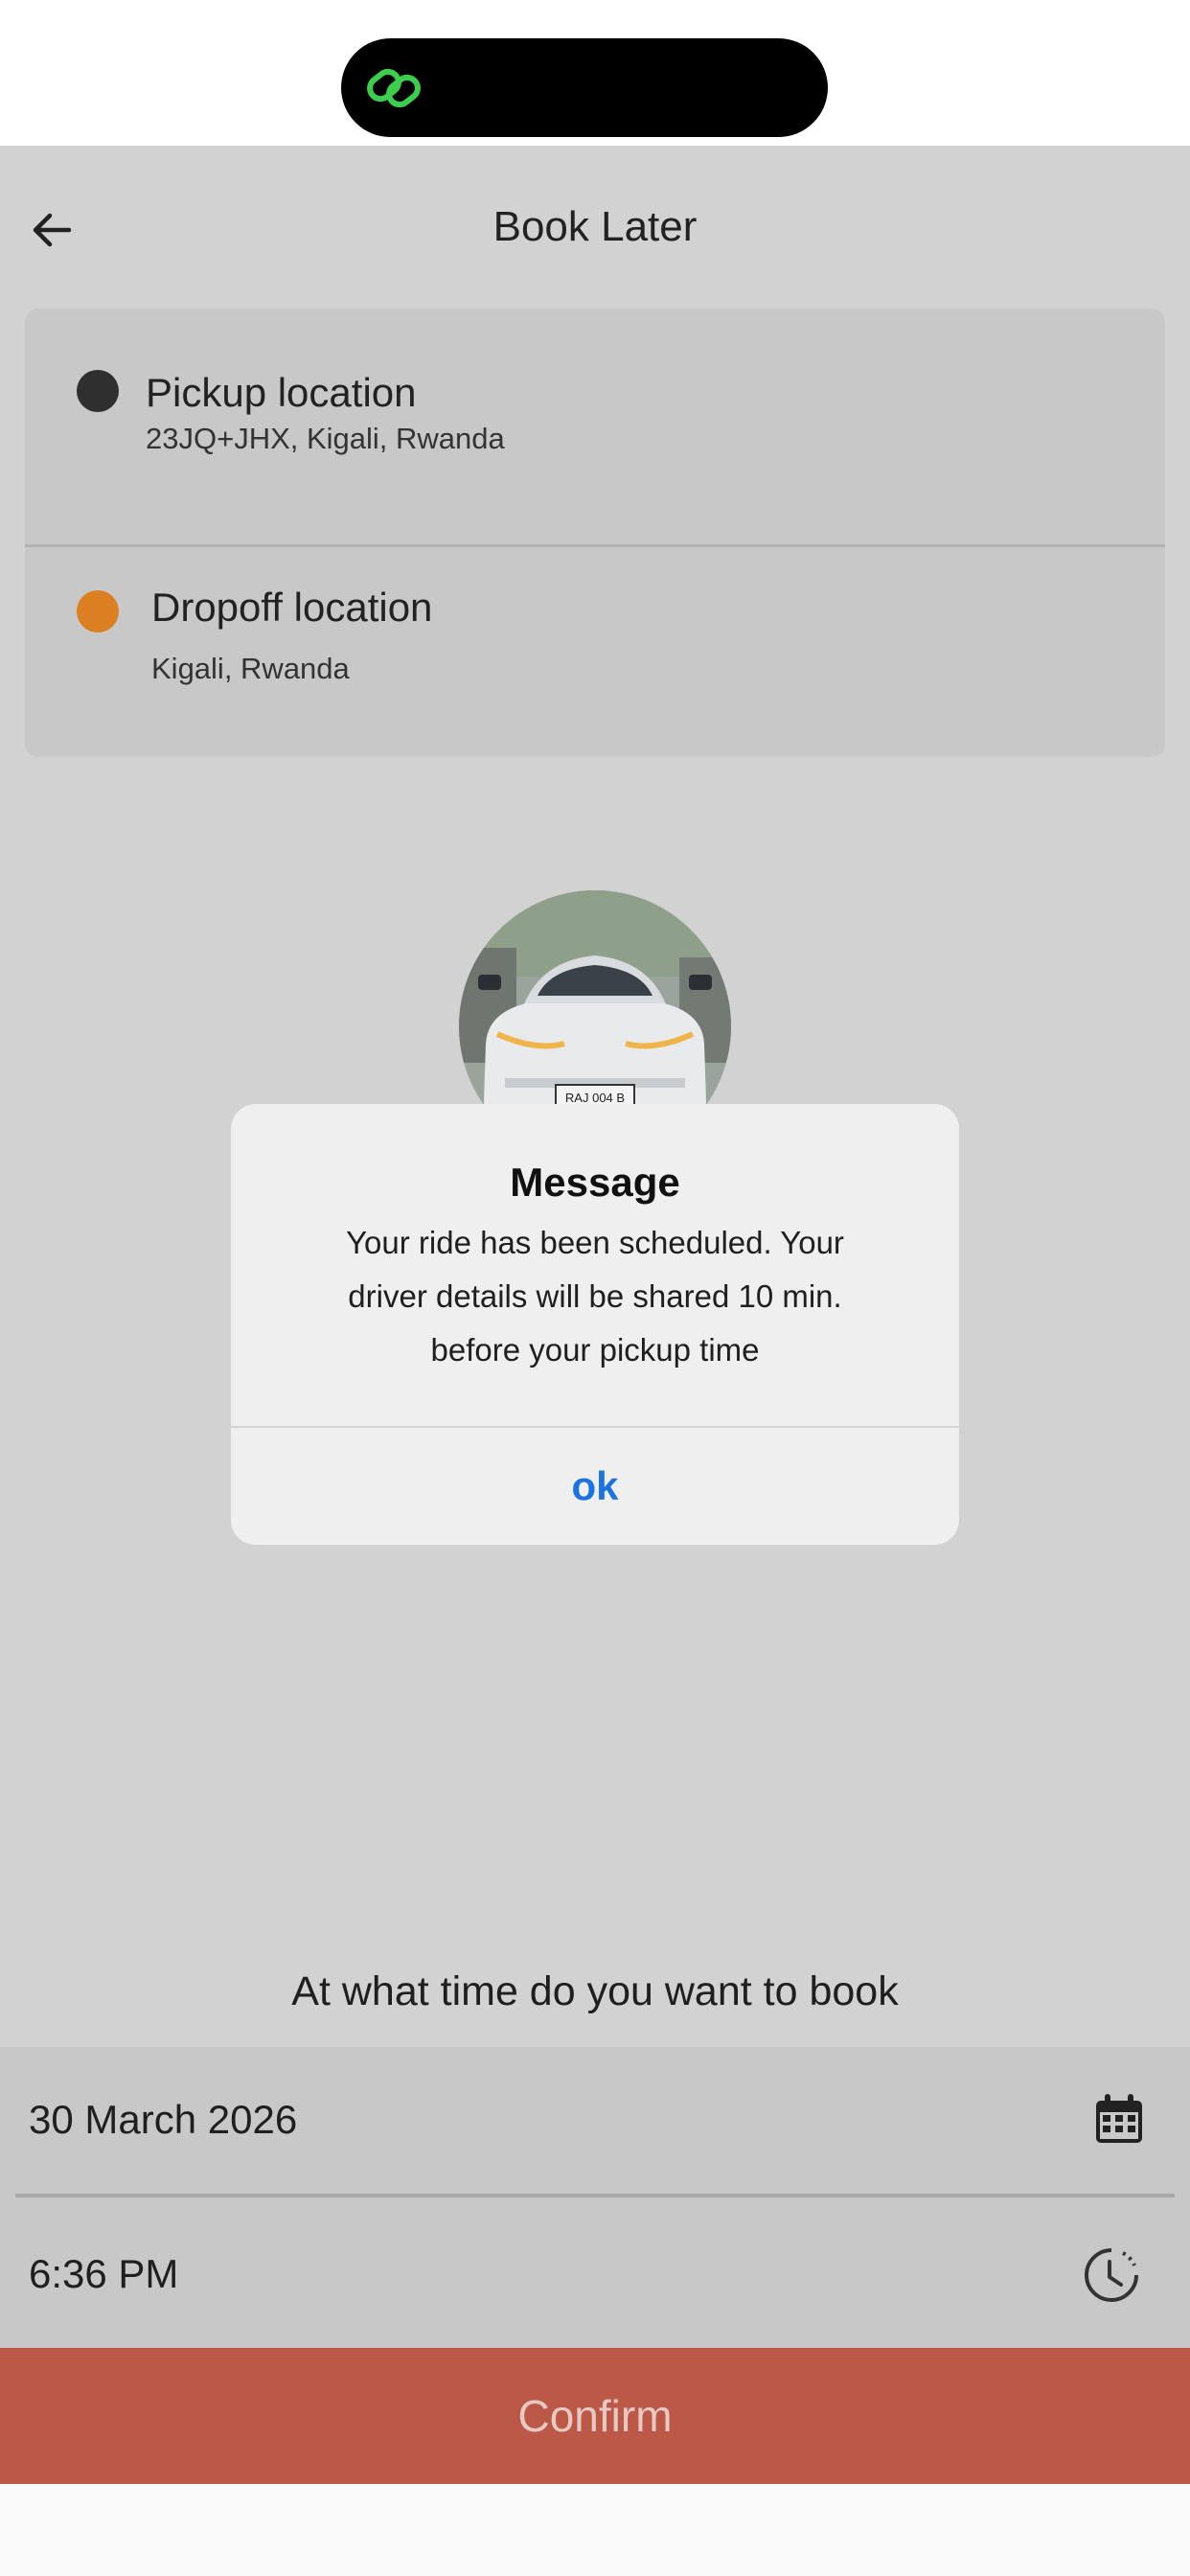  What do you see at coordinates (326, 439) in the screenshot?
I see `pickup-address: 23JQ+JHX, Kigali, Rwanda` at bounding box center [326, 439].